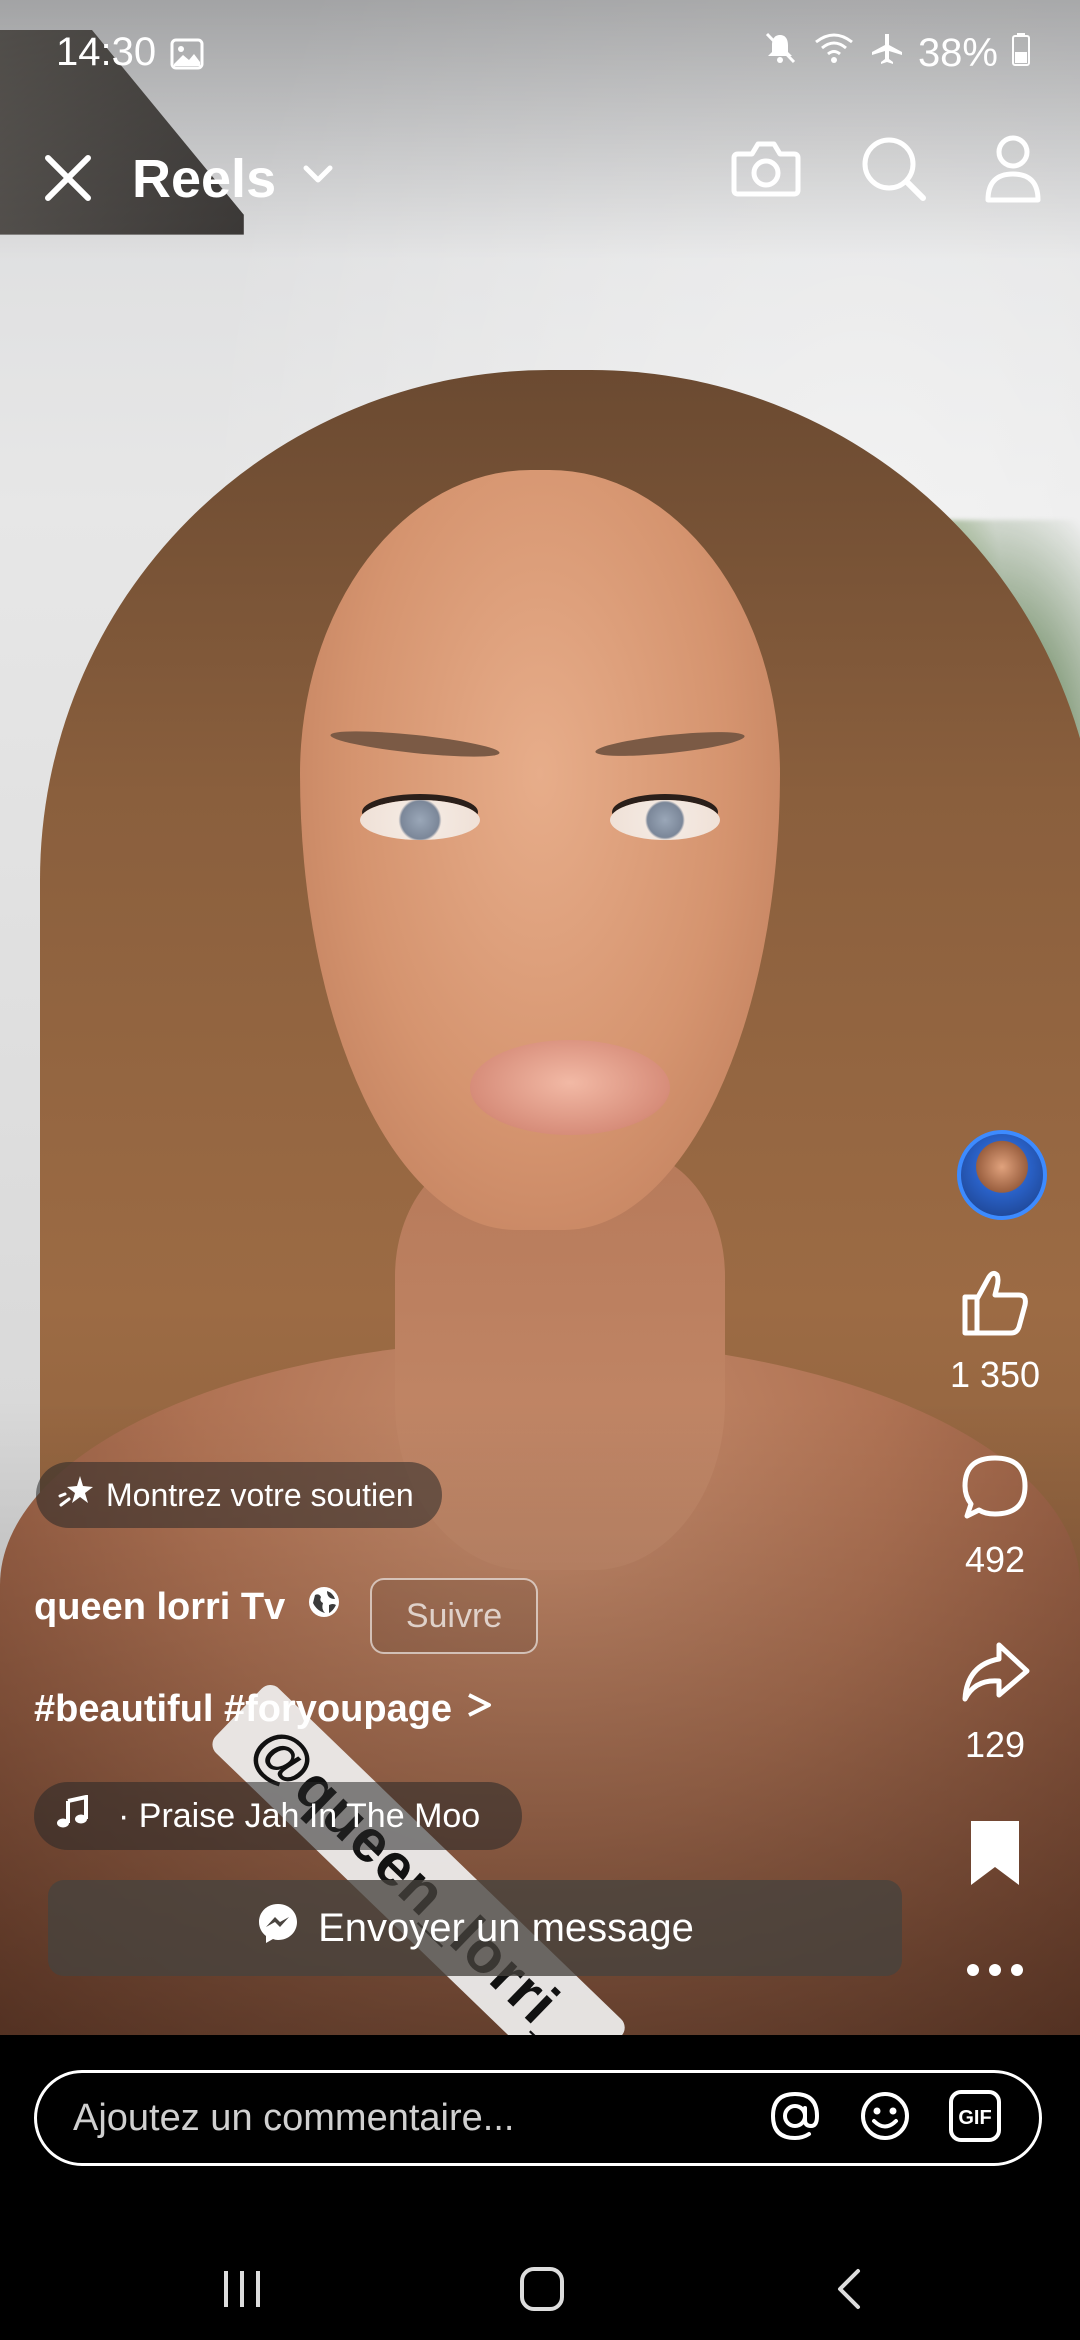 This screenshot has width=1080, height=2340. I want to click on sparkle-star-icon, so click(77, 1495).